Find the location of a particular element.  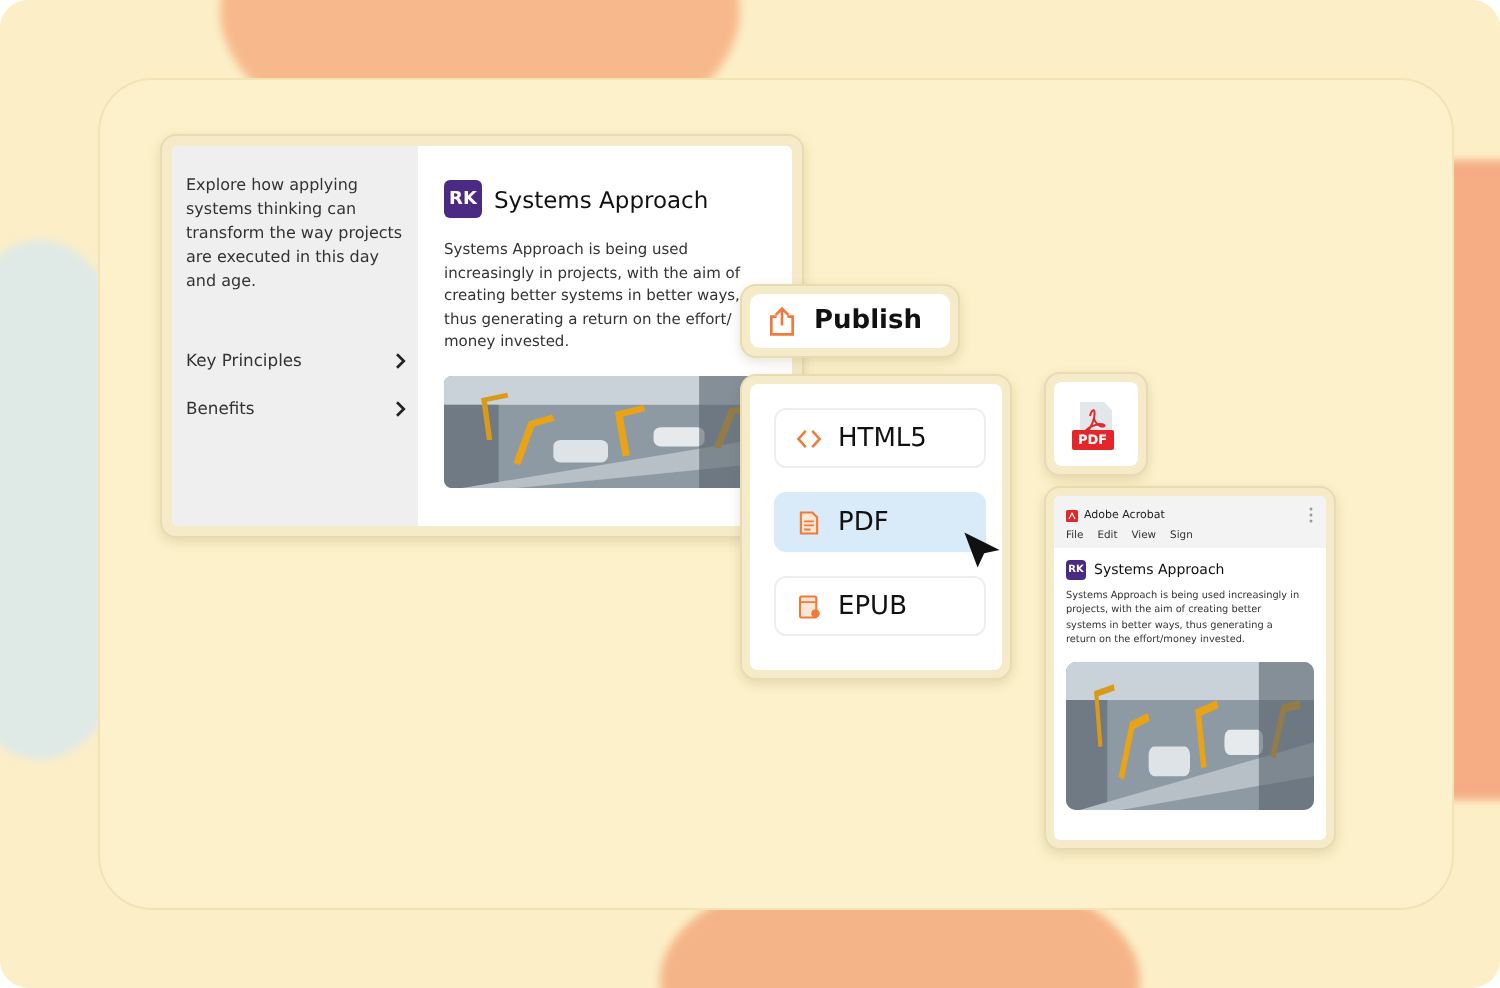

document-icon is located at coordinates (809, 522).